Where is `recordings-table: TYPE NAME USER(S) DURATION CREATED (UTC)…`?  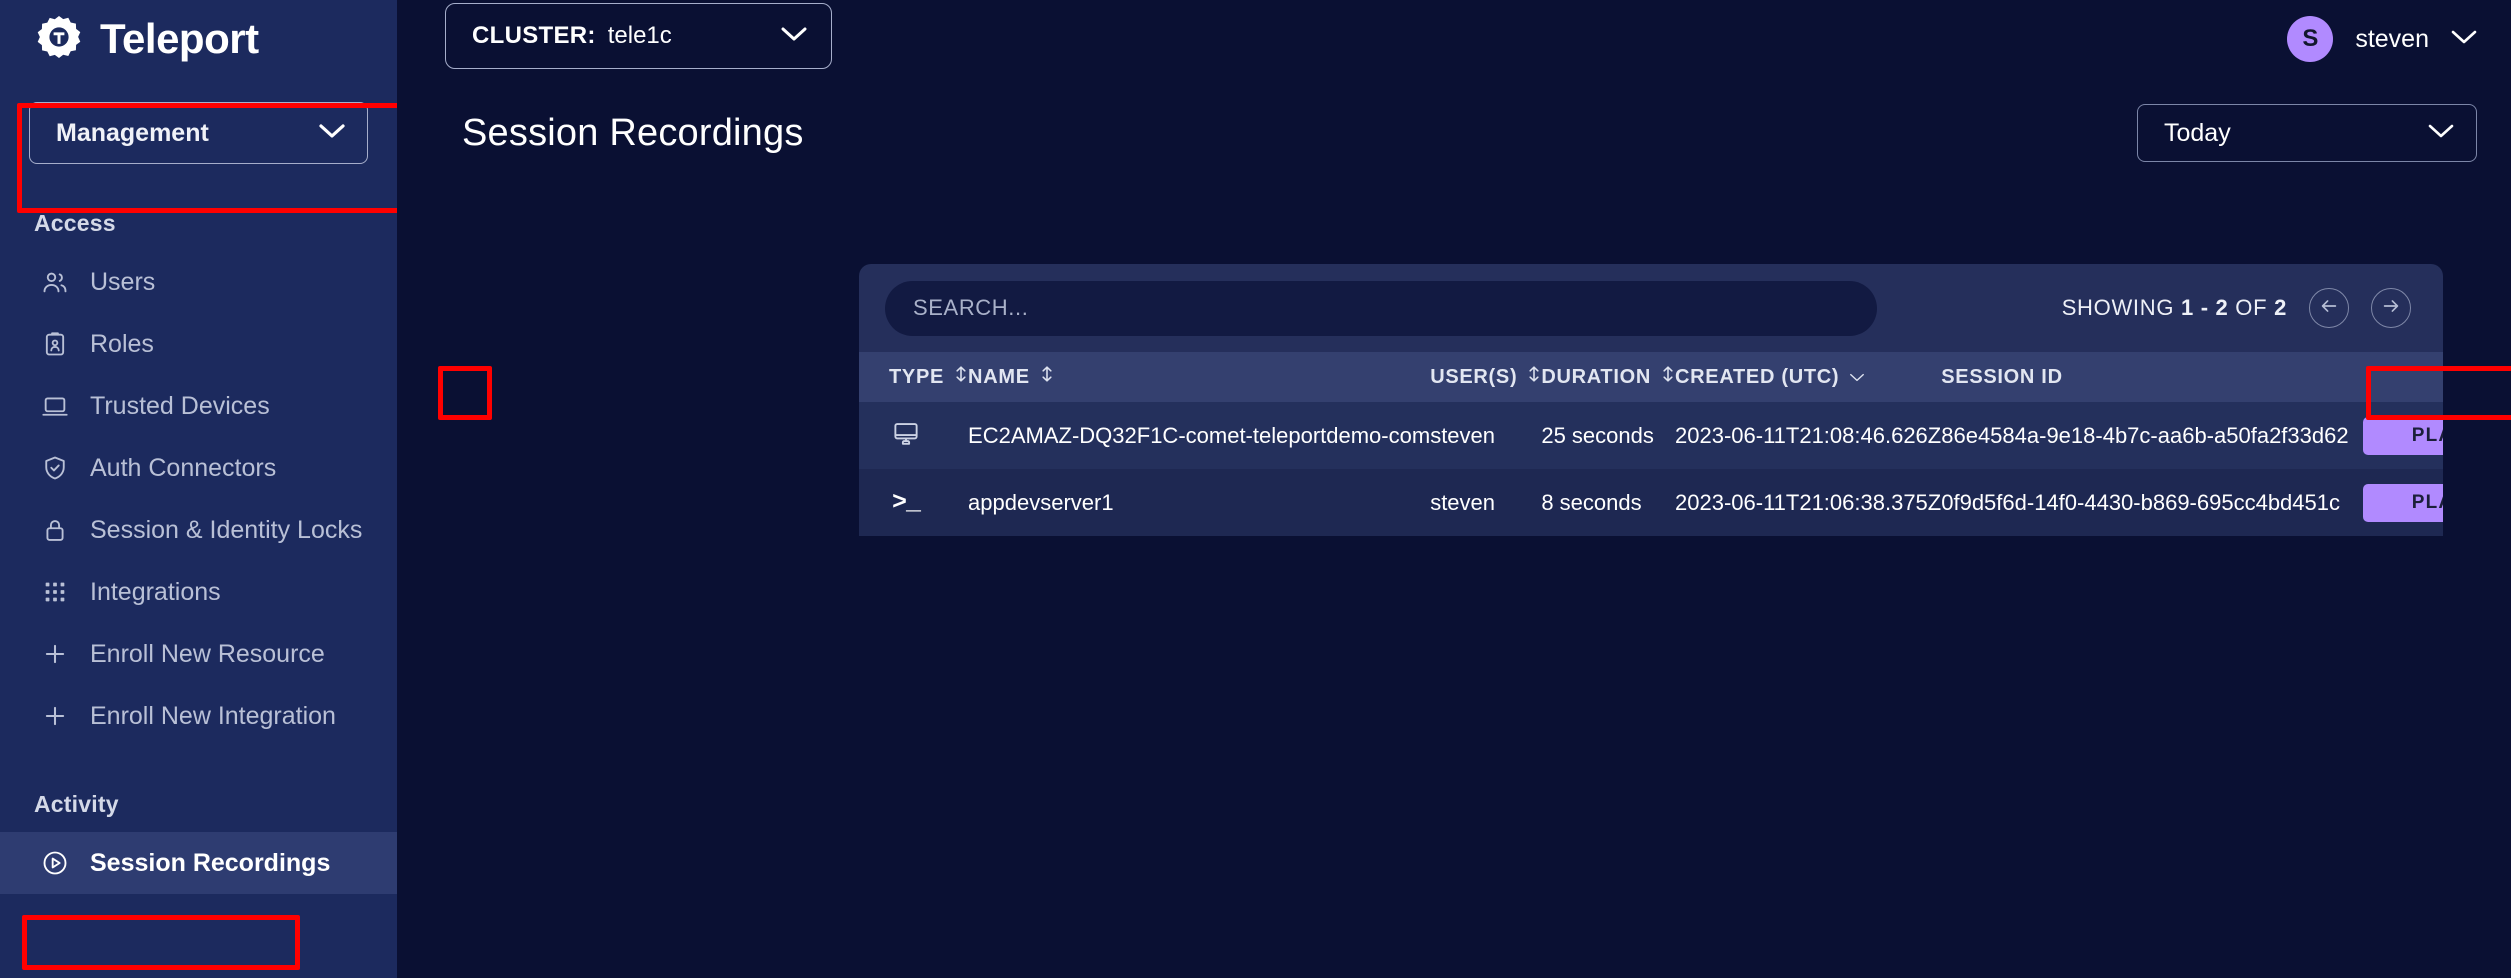
recordings-table: TYPE NAME USER(S) DURATION CREATED (UTC)… is located at coordinates (1651, 444).